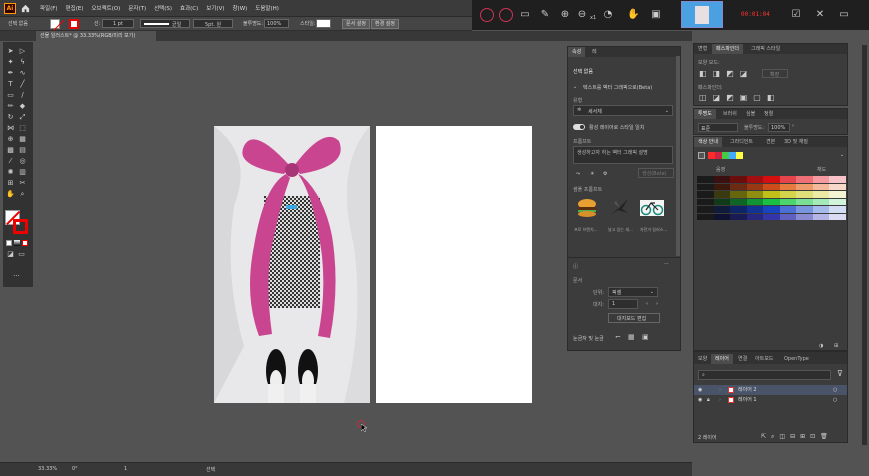 The image size is (869, 476). Describe the element at coordinates (741, 142) in the screenshot. I see `tab-gradient: 그라디언트` at that location.